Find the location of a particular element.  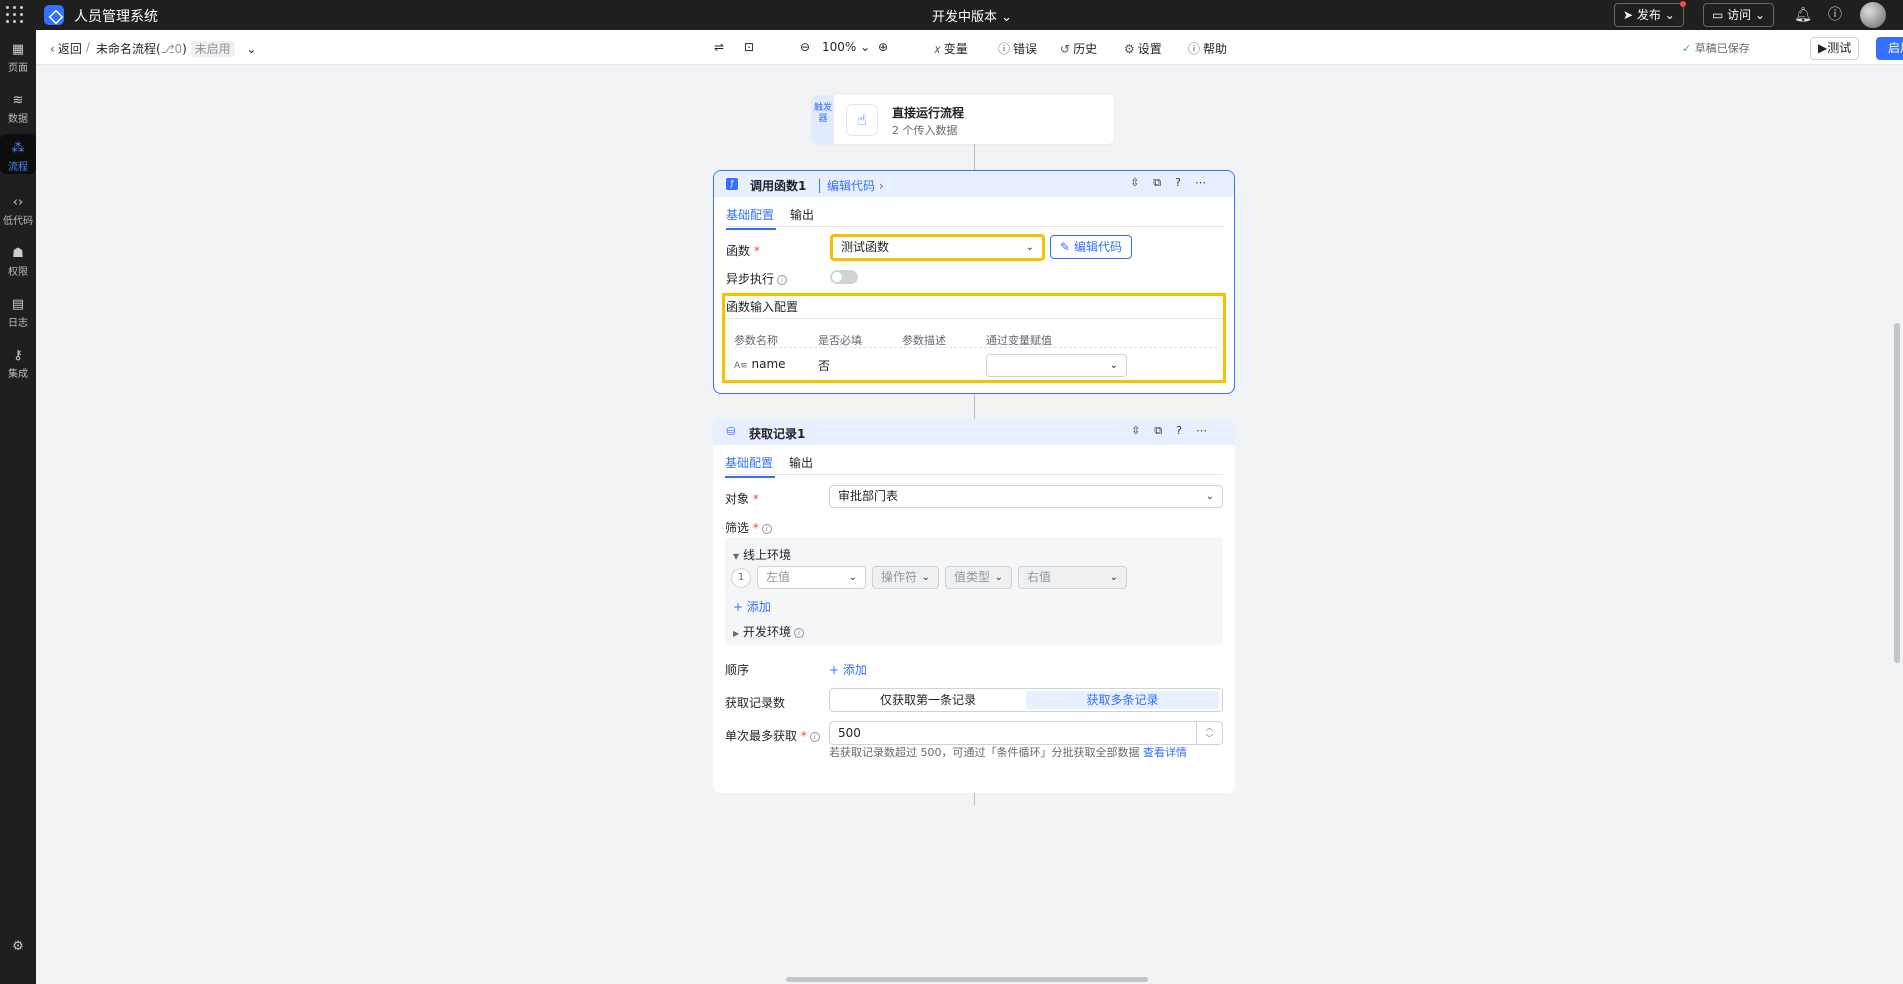

variables-button: 𝑥 变量 is located at coordinates (951, 48).